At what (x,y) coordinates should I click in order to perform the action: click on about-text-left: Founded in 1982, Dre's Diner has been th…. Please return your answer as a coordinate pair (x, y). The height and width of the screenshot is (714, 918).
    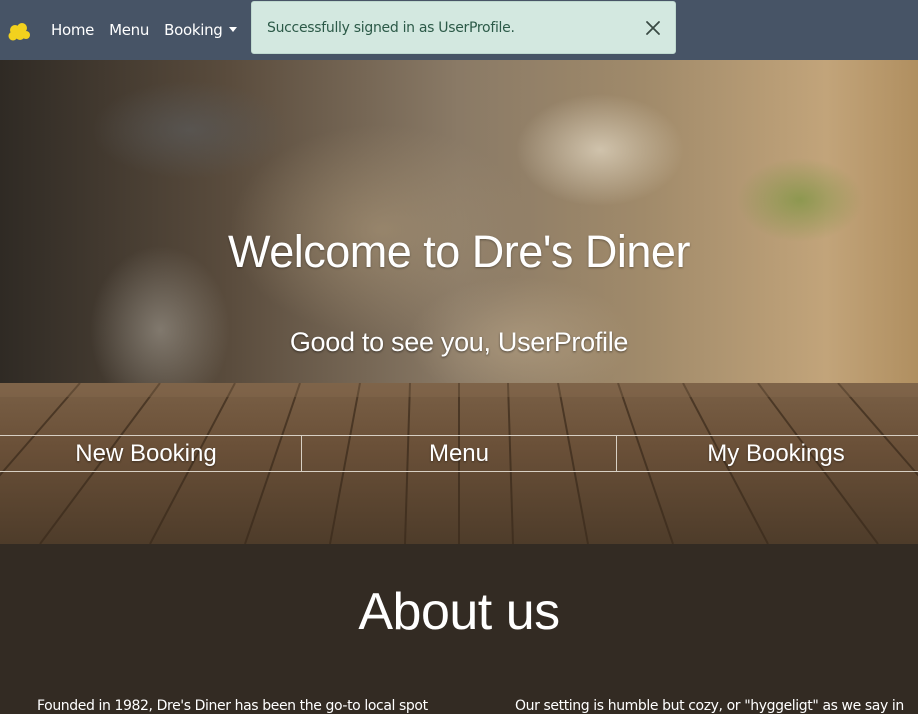
    Looking at the image, I should click on (232, 706).